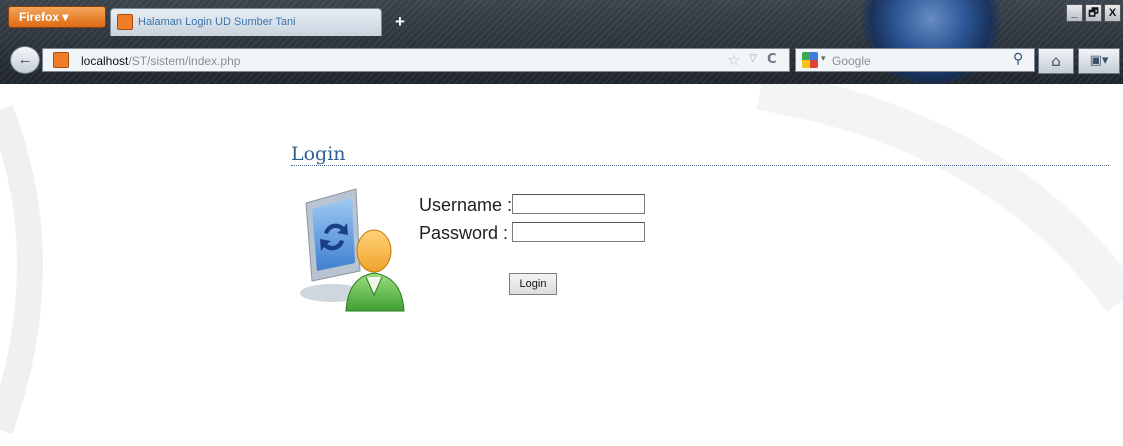 Image resolution: width=1123 pixels, height=446 pixels. Describe the element at coordinates (533, 284) in the screenshot. I see `login-button: Login` at that location.